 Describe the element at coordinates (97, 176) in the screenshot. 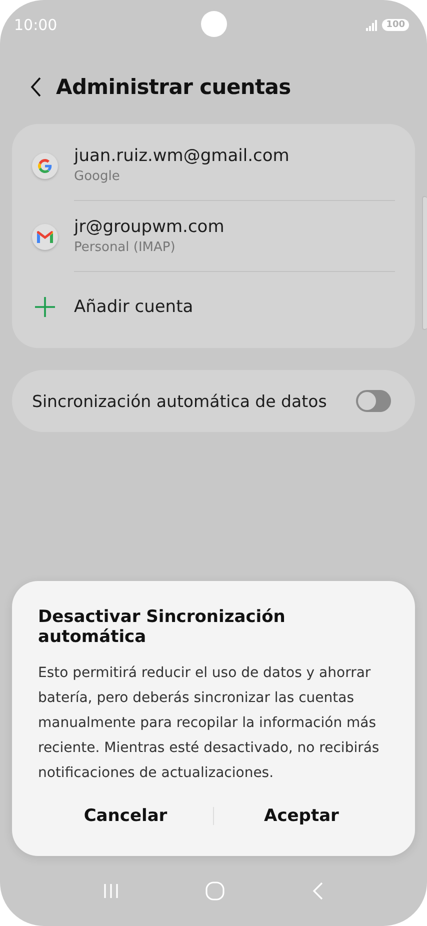

I see `account-type: Google` at that location.